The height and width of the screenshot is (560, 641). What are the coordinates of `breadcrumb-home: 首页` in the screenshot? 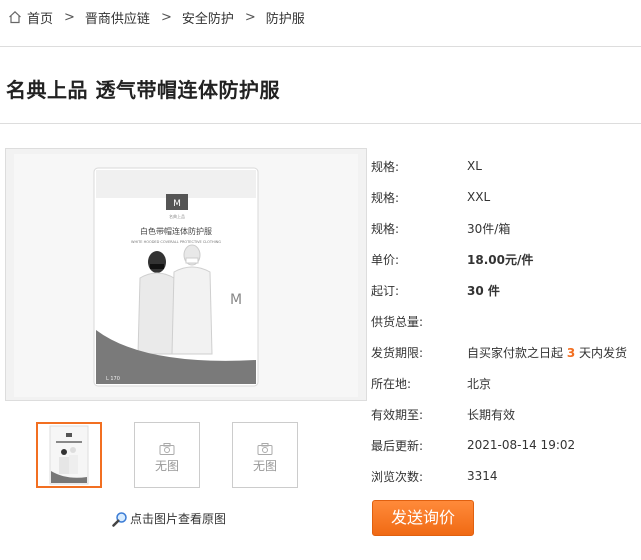 It's located at (40, 17).